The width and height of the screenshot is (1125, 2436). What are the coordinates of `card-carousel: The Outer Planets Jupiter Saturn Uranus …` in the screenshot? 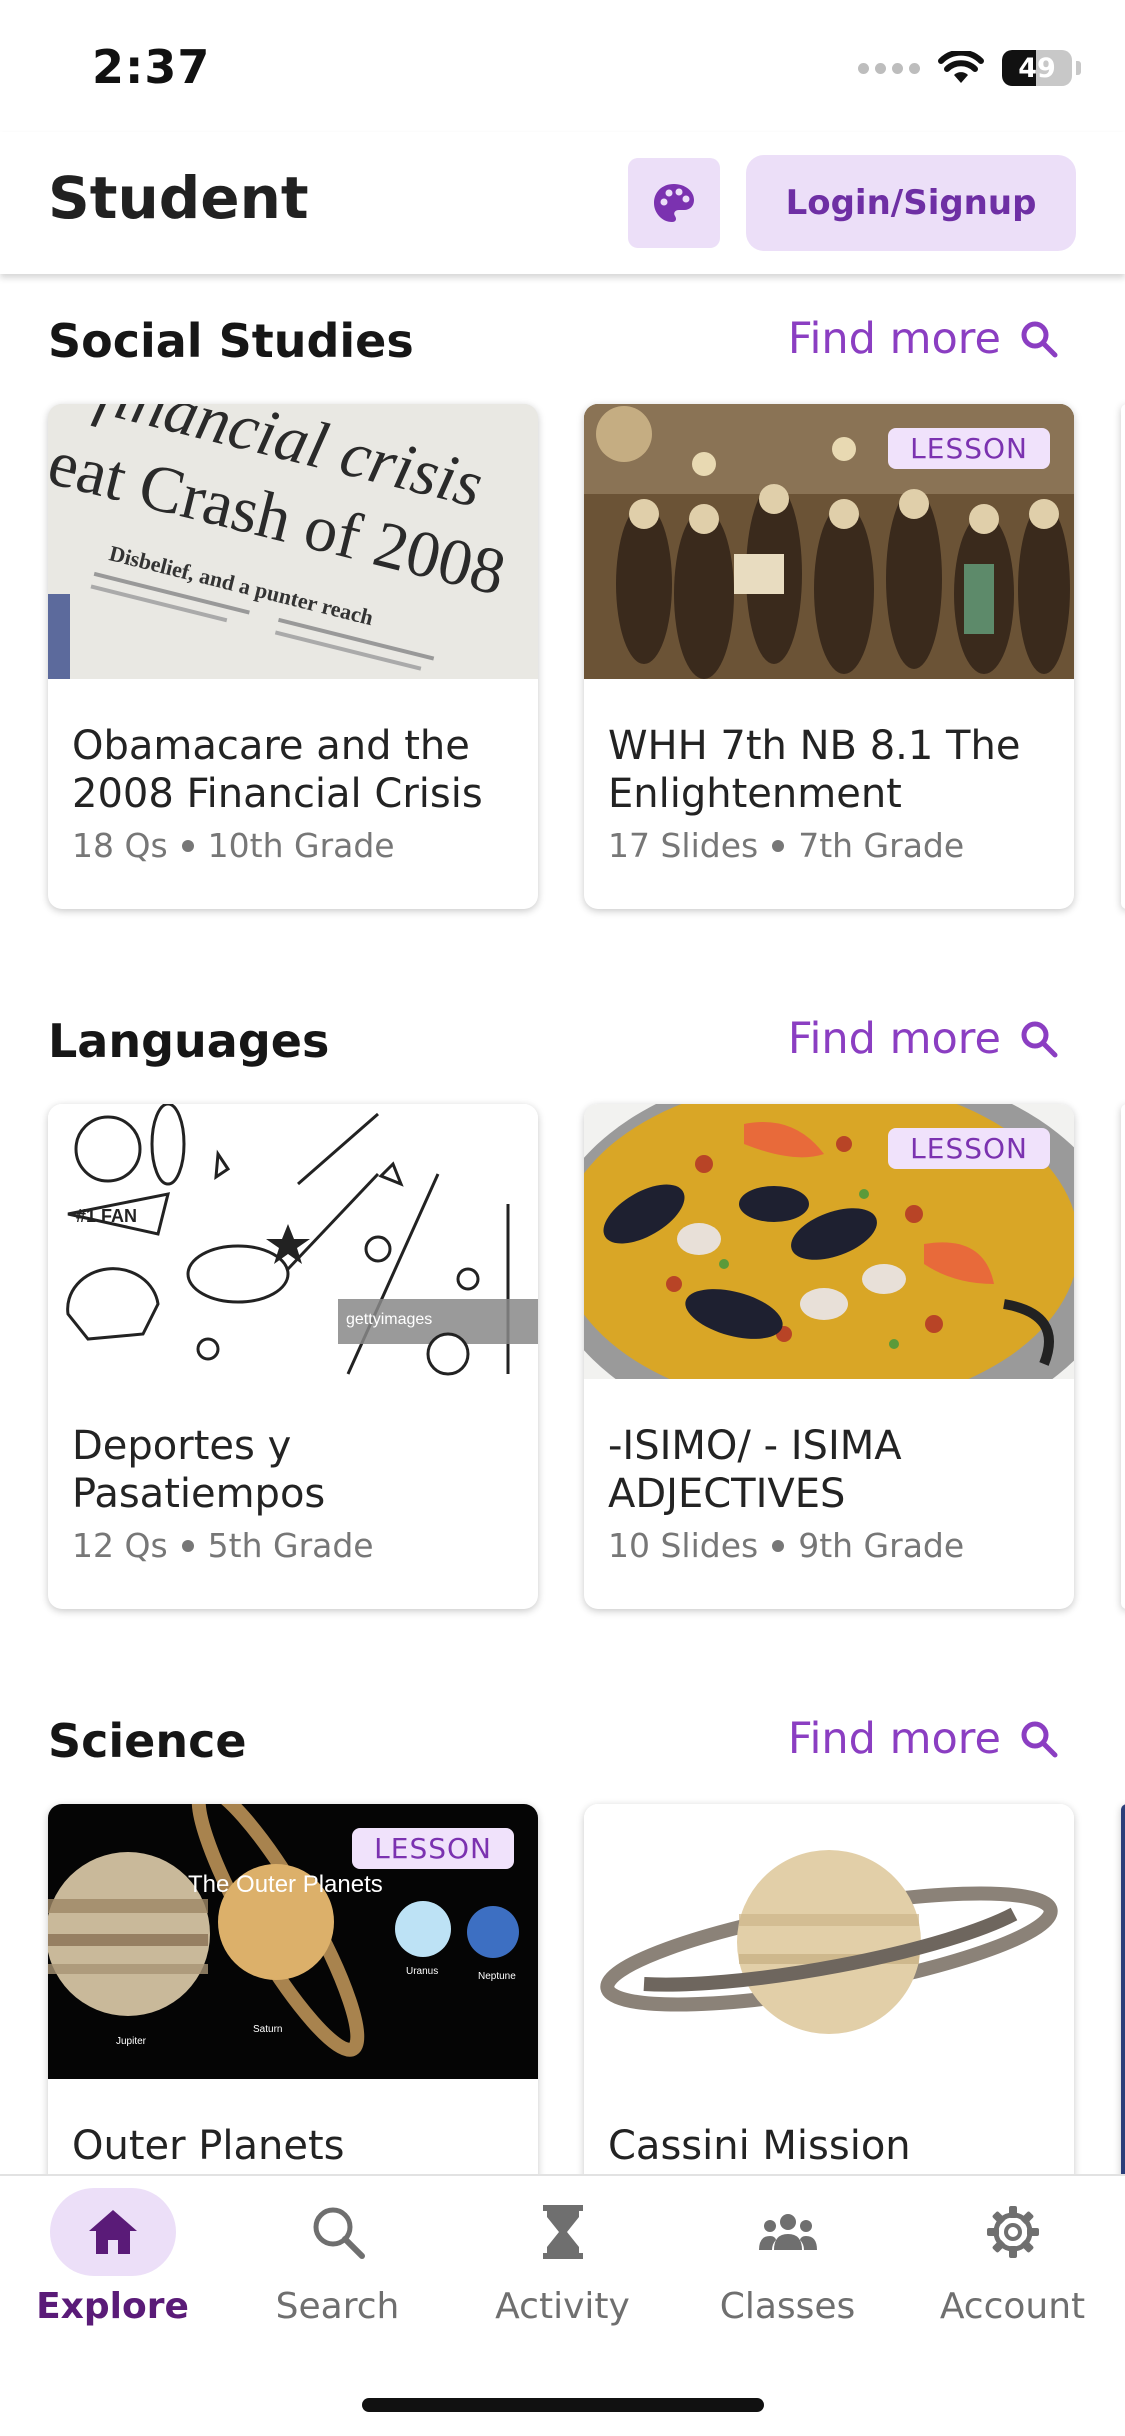 It's located at (586, 1989).